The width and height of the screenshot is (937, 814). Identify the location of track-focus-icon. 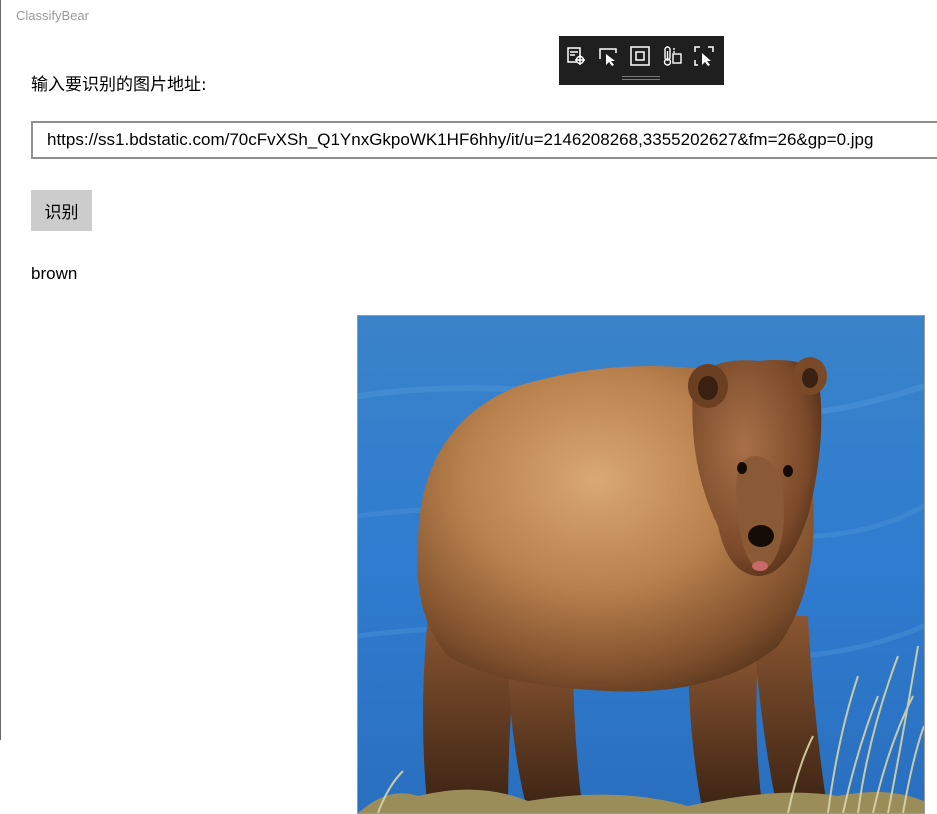
(672, 56).